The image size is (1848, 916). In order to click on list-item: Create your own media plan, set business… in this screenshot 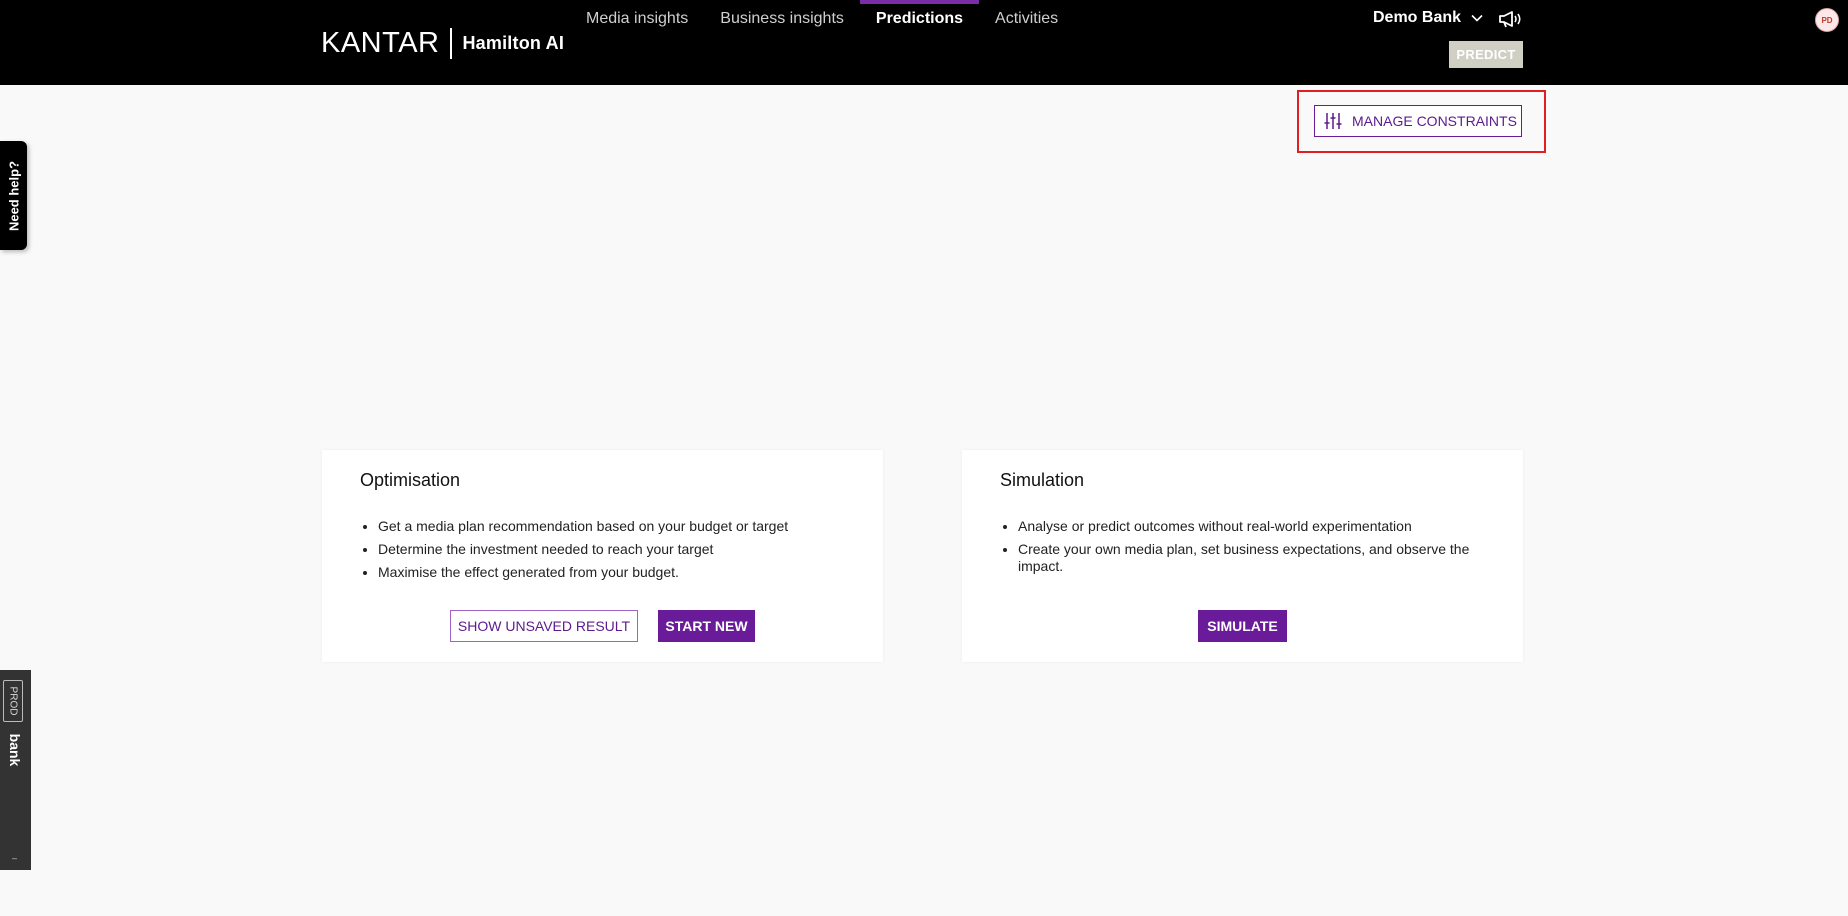, I will do `click(1254, 558)`.